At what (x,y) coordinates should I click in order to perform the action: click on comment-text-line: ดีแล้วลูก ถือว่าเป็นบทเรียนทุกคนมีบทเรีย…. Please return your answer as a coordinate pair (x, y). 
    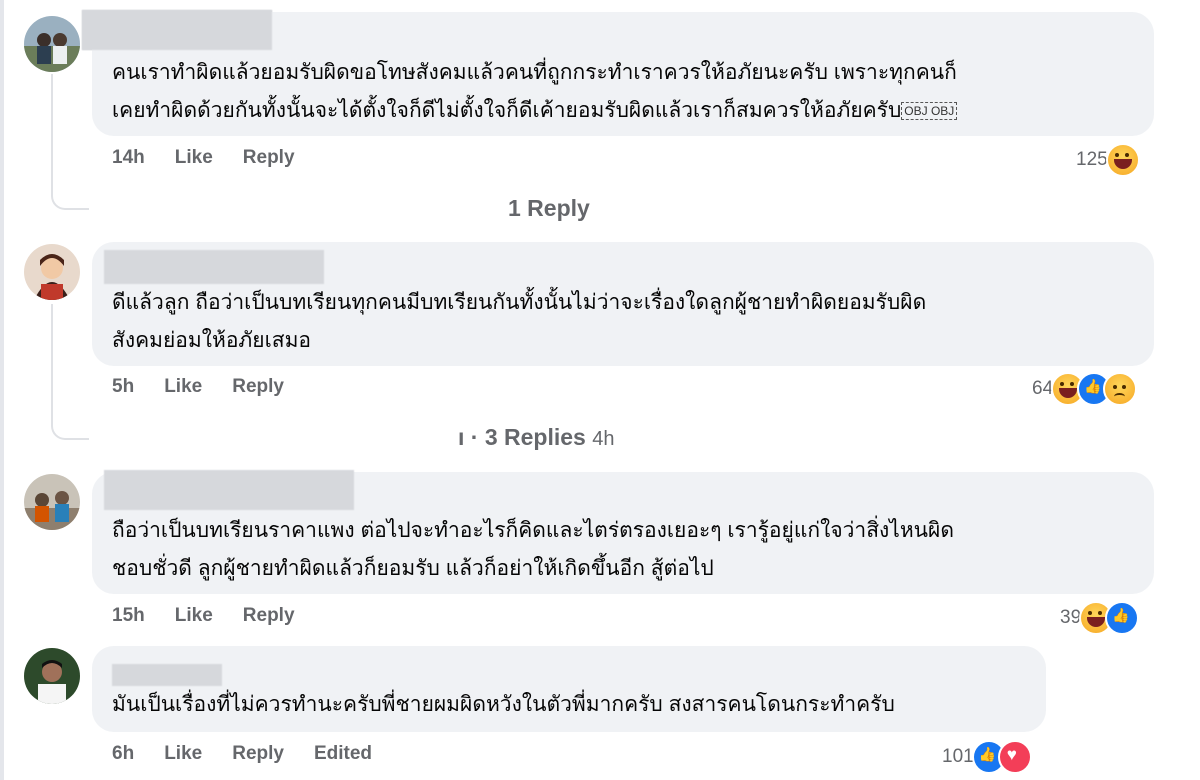
    Looking at the image, I should click on (519, 302).